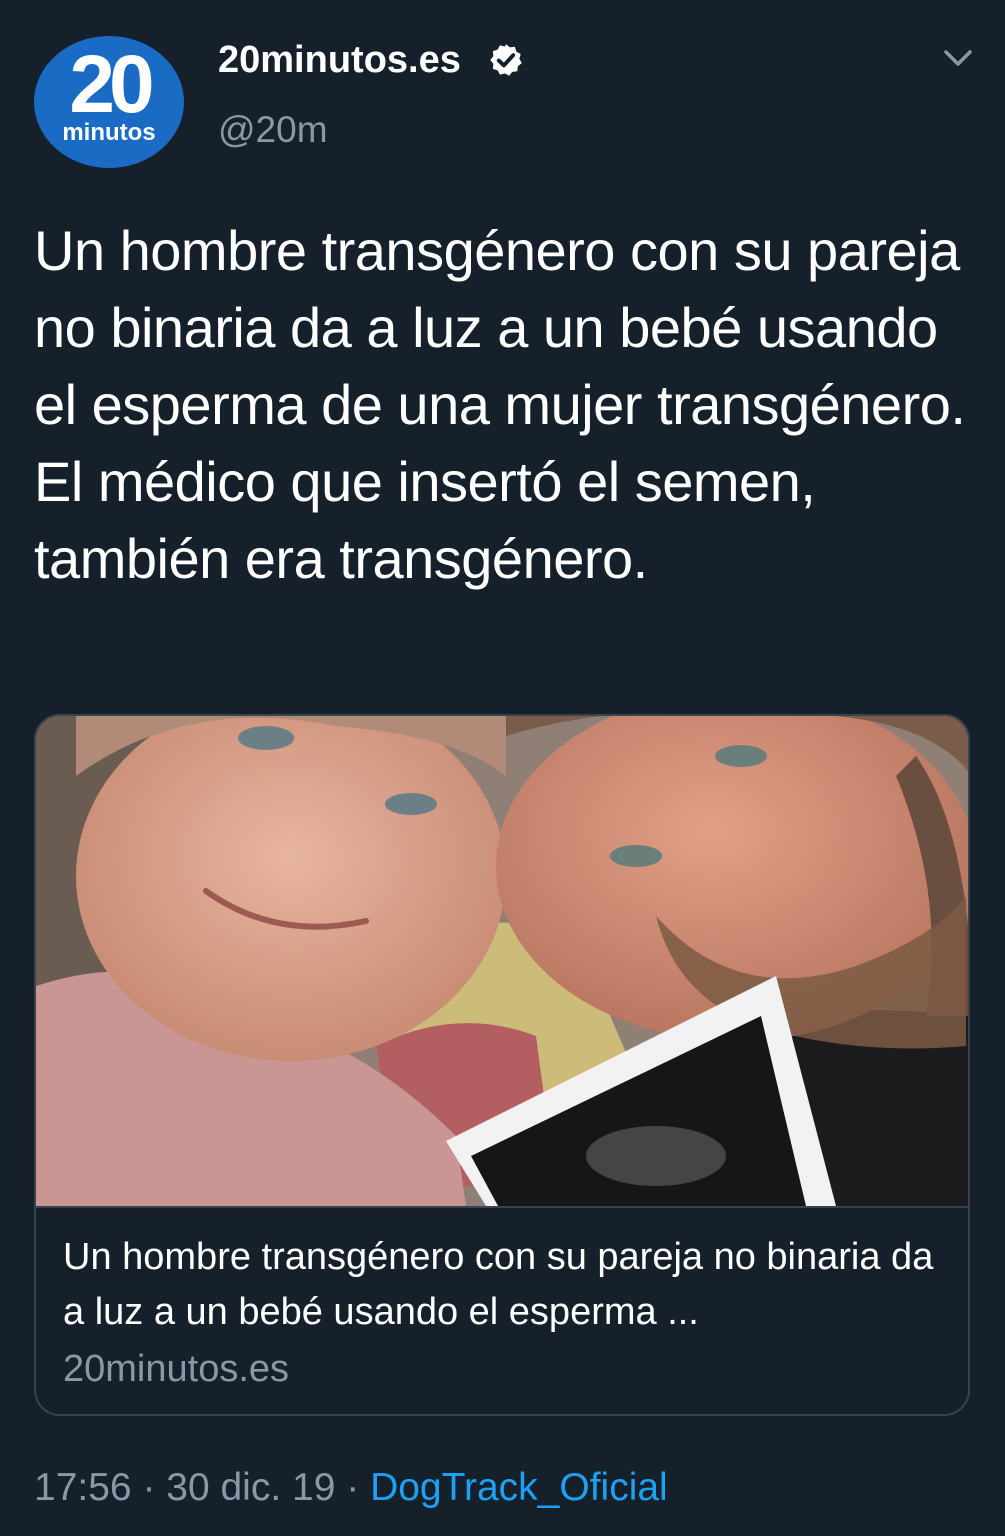 The height and width of the screenshot is (1536, 1005). Describe the element at coordinates (519, 1487) in the screenshot. I see `tweet-source-link: DogTrack_Oficial` at that location.